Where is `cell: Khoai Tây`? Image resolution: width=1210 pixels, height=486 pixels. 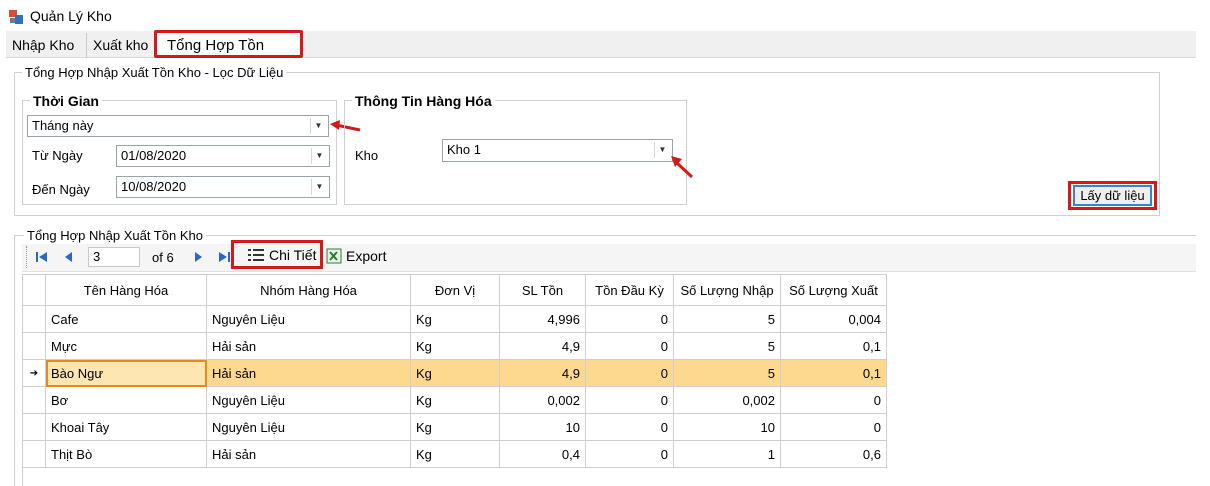 cell: Khoai Tây is located at coordinates (126, 427).